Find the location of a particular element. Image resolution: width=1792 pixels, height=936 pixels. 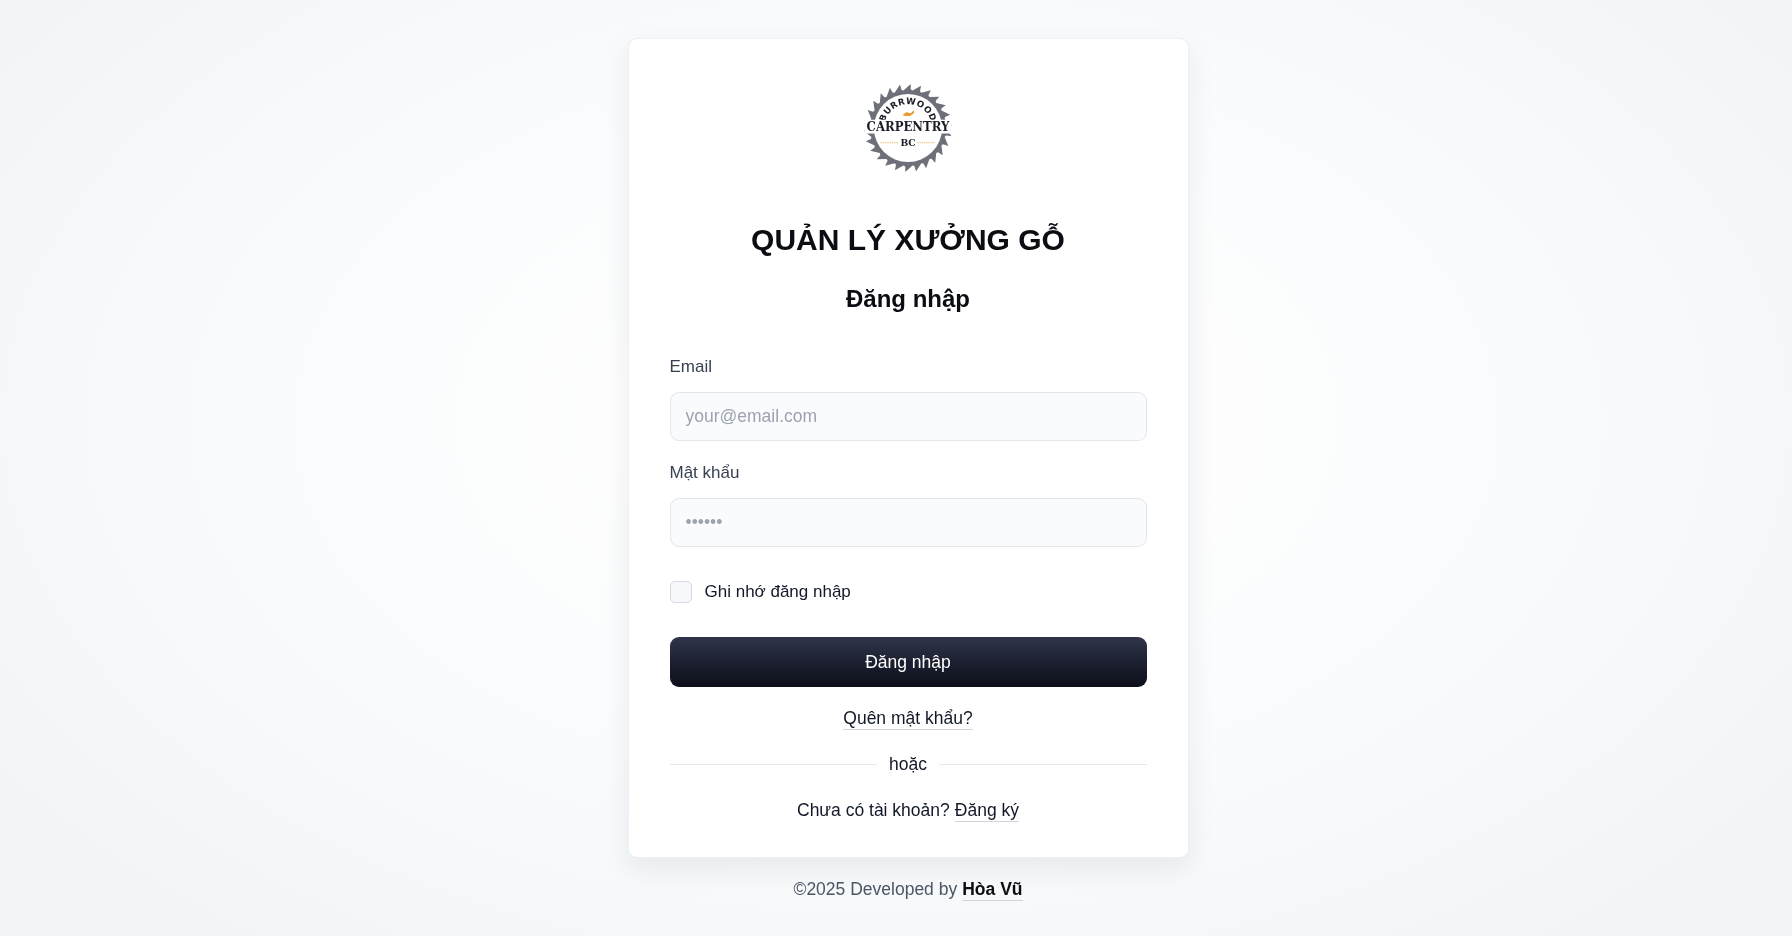

app-title: QUẢN LÝ XƯỞNG GỖ is located at coordinates (908, 240).